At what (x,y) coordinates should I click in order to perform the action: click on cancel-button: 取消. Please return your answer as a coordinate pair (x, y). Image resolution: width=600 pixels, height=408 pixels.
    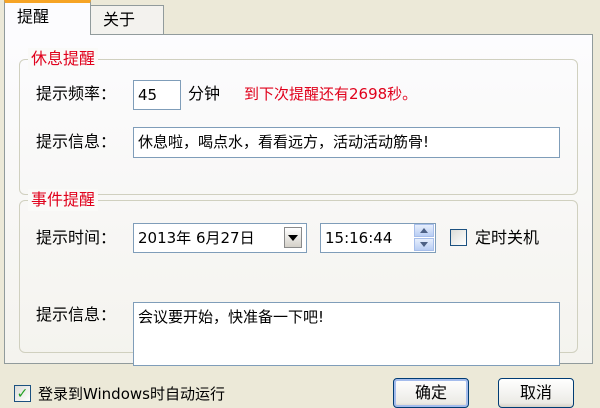
    Looking at the image, I should click on (536, 393).